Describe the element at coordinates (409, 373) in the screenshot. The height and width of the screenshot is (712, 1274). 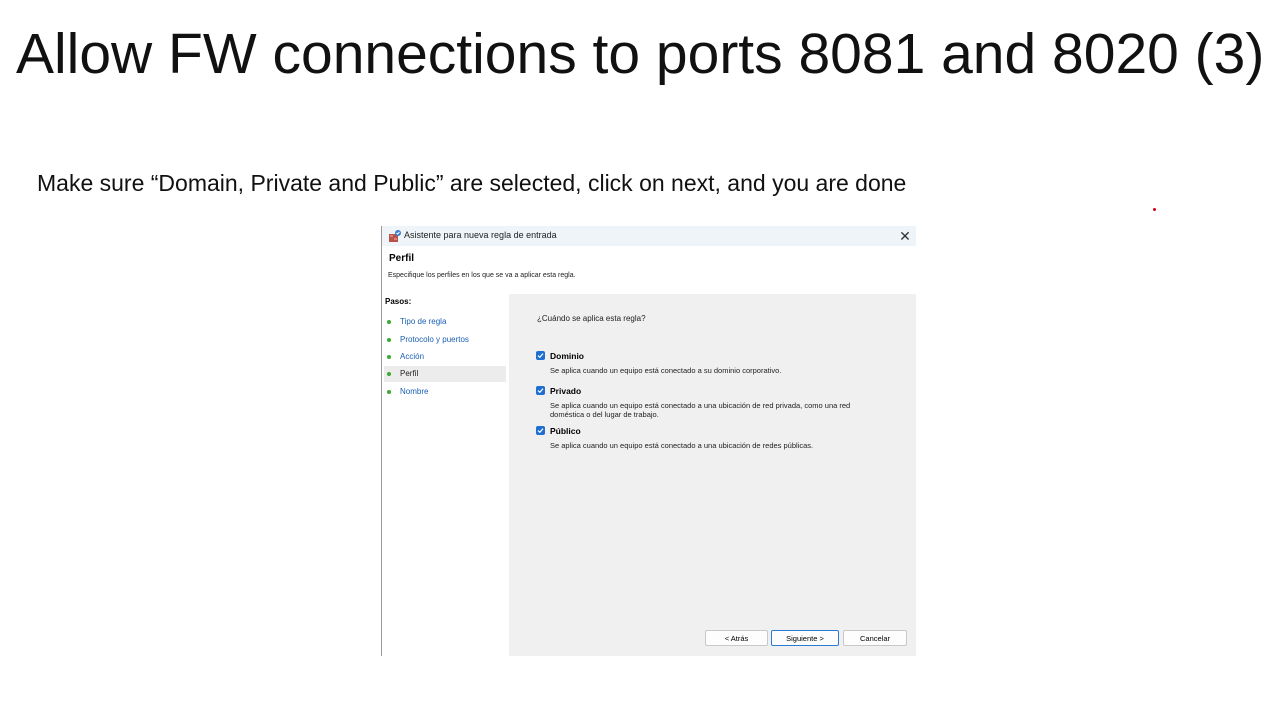
I see `step-label: Perfil` at that location.